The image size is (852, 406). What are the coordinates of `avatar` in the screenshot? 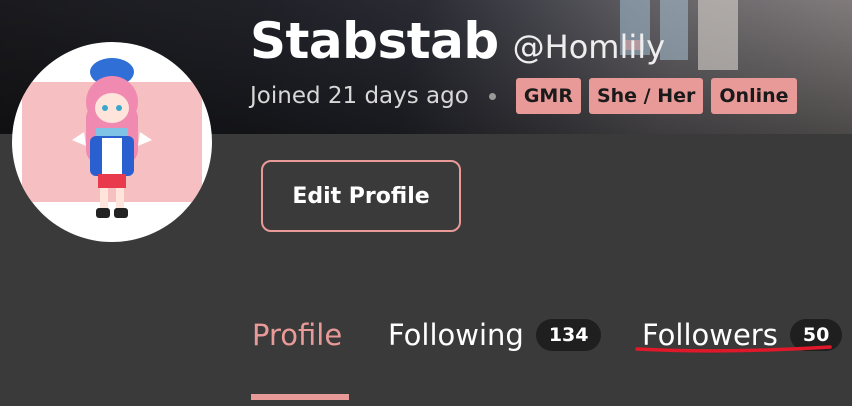 It's located at (112, 142).